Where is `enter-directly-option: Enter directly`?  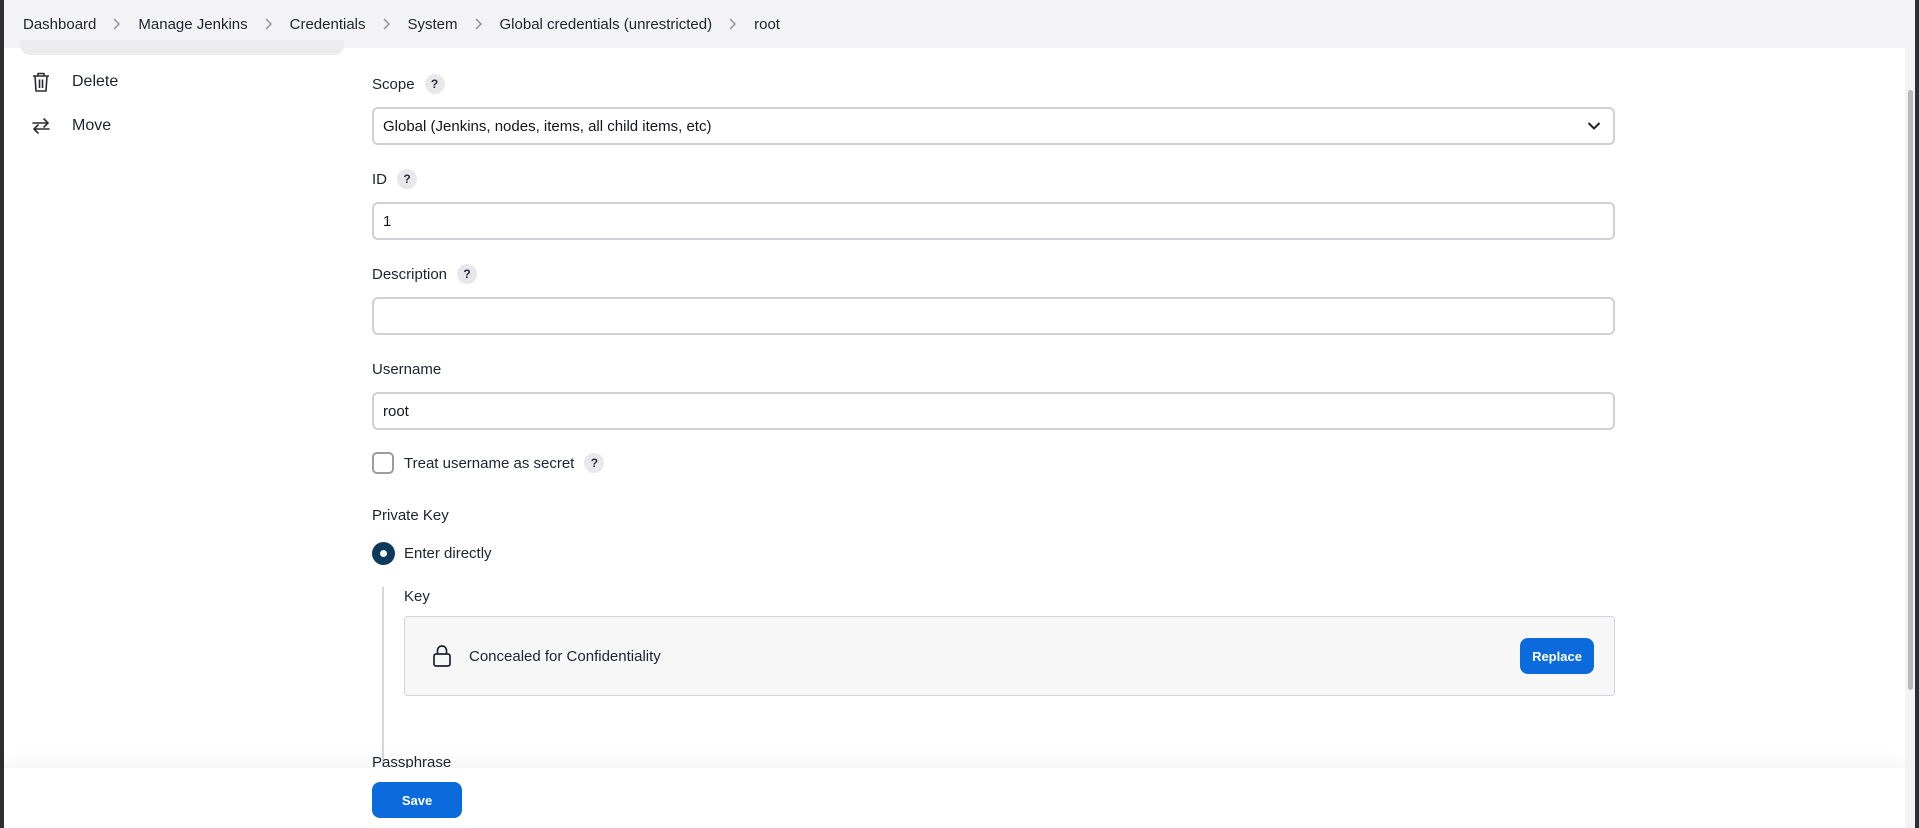 enter-directly-option: Enter directly is located at coordinates (432, 553).